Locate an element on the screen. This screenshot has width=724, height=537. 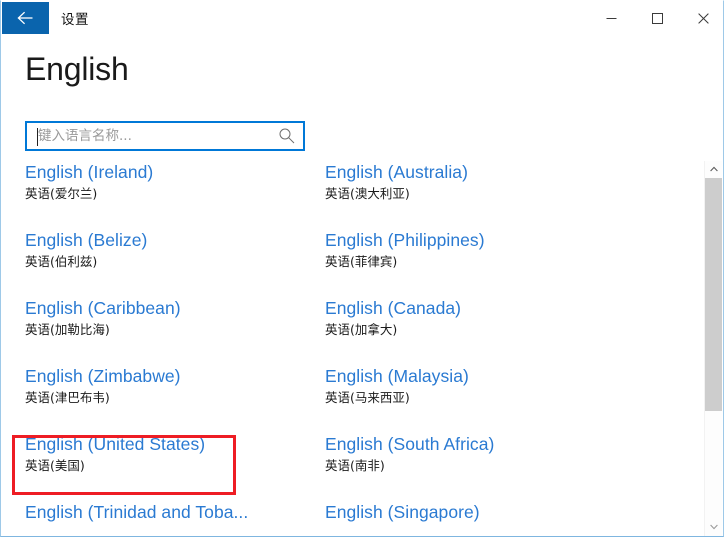
language-name-zh: 英语(爱尔兰) is located at coordinates (61, 193).